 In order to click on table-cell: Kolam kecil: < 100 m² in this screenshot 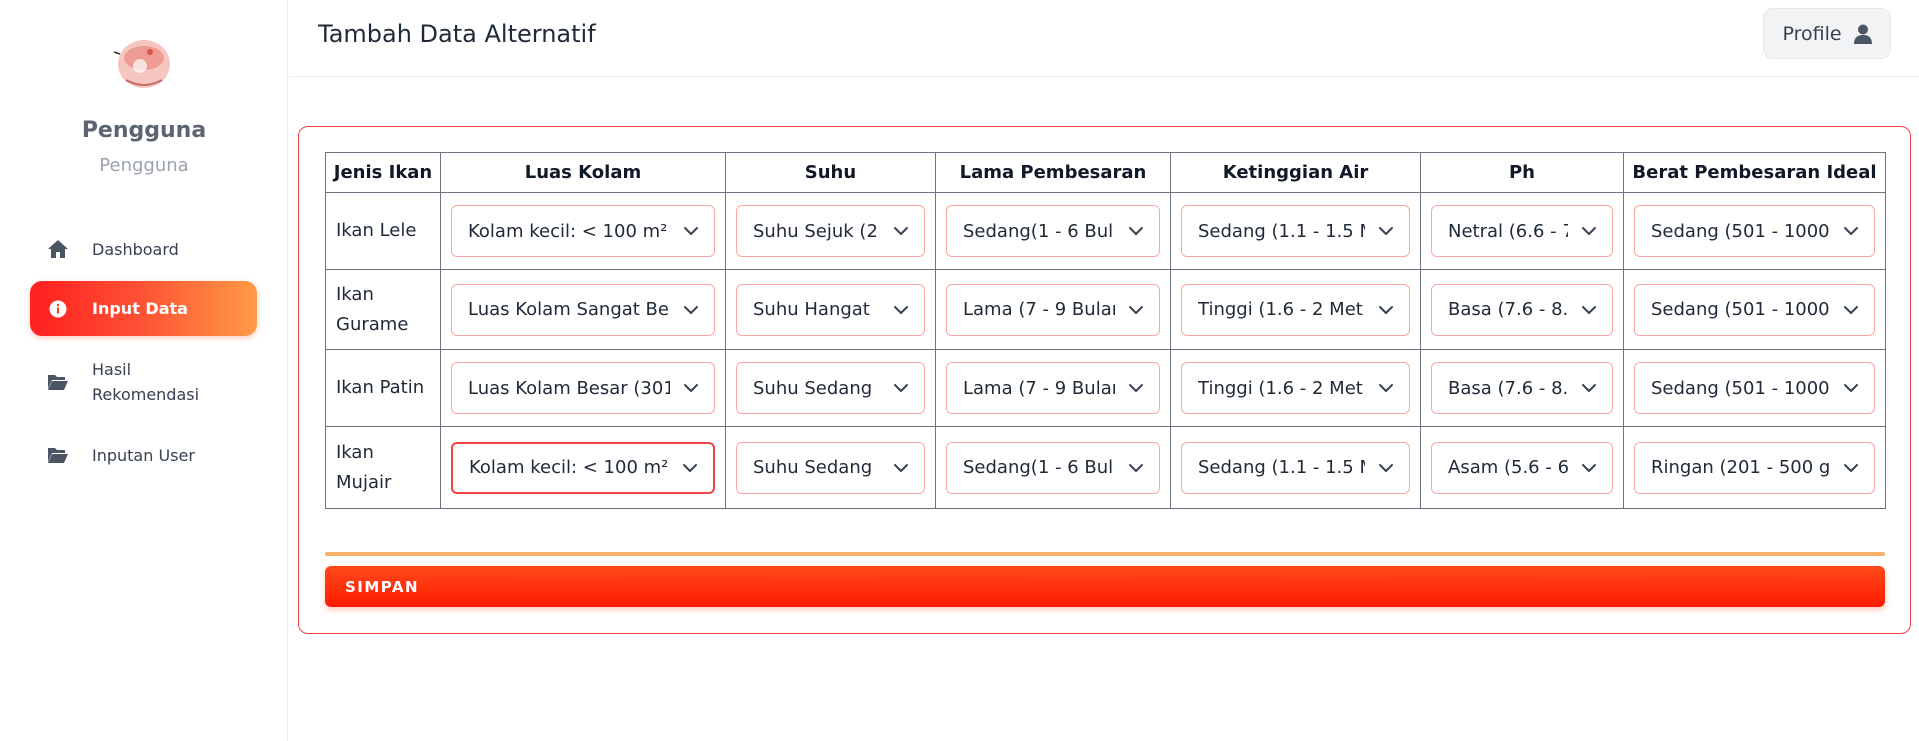, I will do `click(583, 467)`.